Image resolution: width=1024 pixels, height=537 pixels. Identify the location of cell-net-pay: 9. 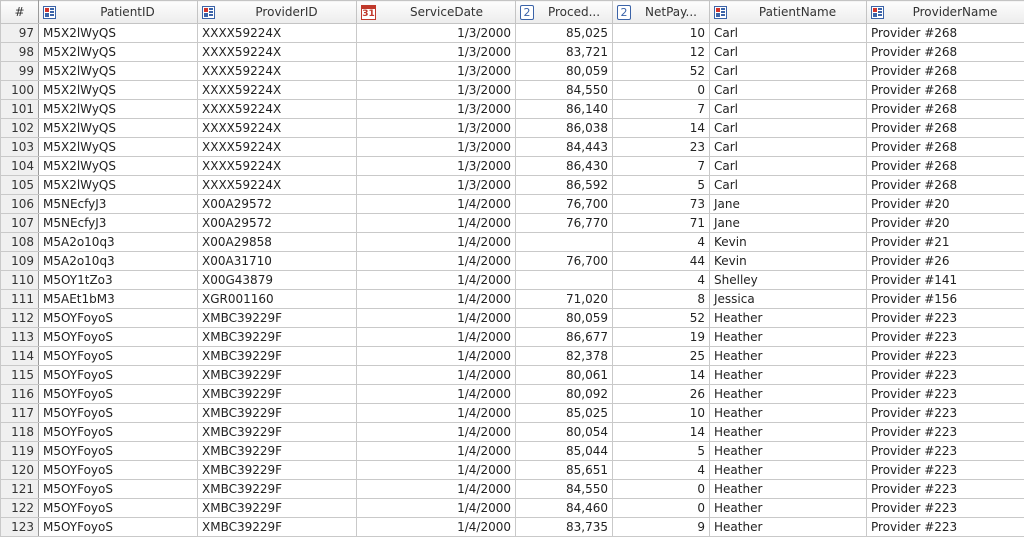
(661, 527).